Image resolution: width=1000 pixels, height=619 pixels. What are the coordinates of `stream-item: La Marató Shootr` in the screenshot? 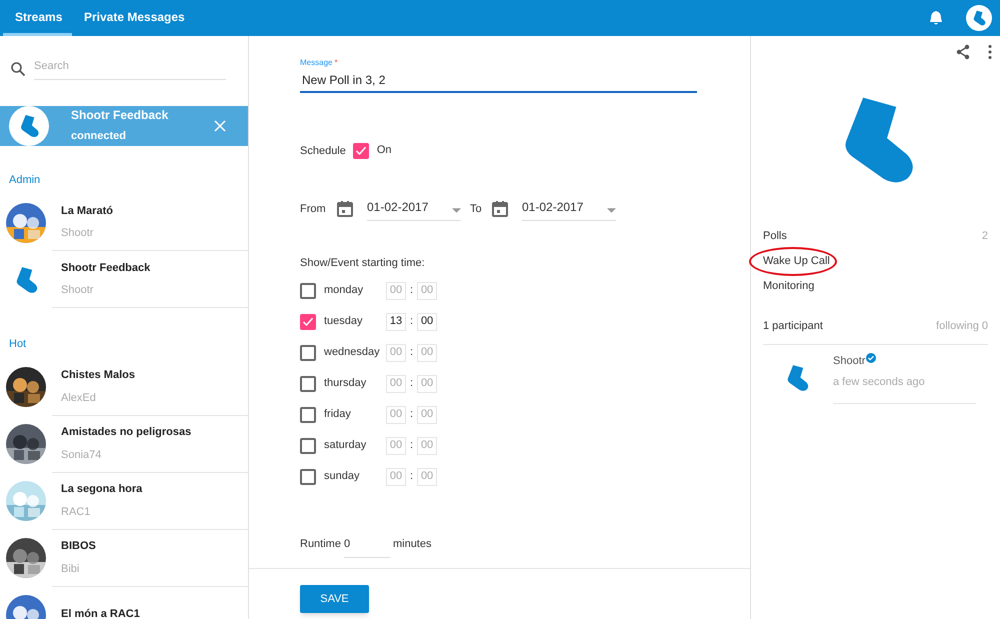 It's located at (124, 222).